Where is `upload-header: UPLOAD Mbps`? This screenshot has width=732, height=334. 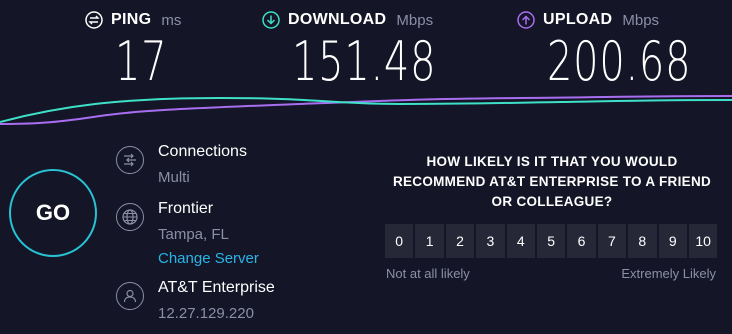 upload-header: UPLOAD Mbps is located at coordinates (624, 20).